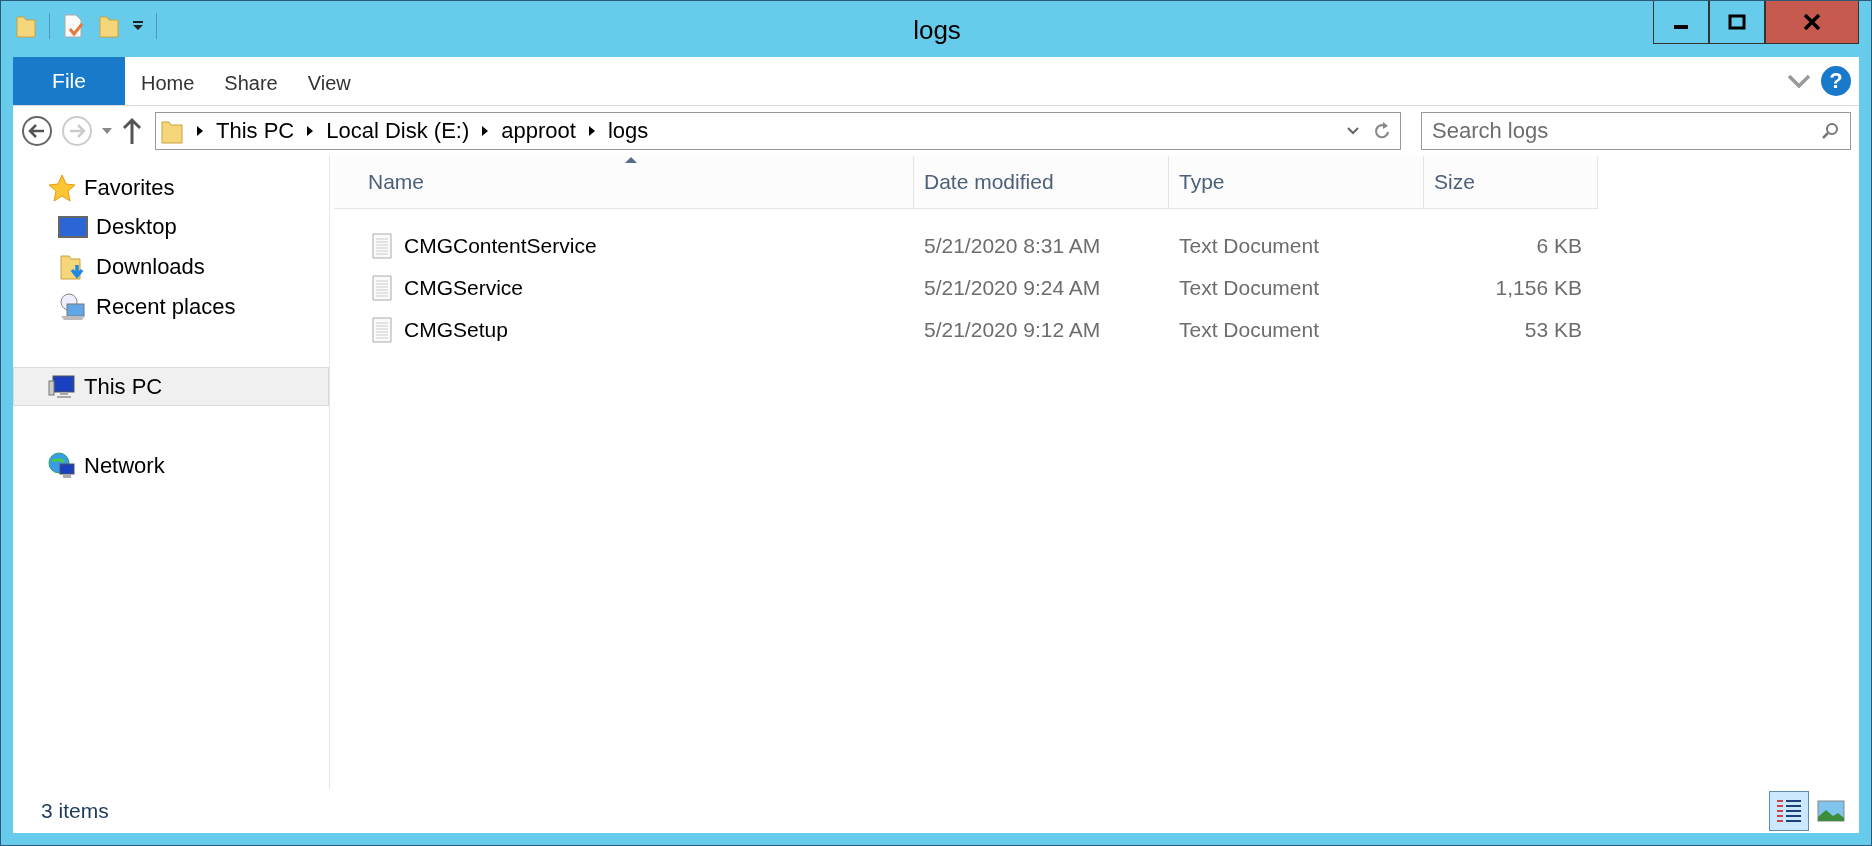 Image resolution: width=1872 pixels, height=846 pixels. I want to click on breadcrumb: Local Disk (E:), so click(398, 131).